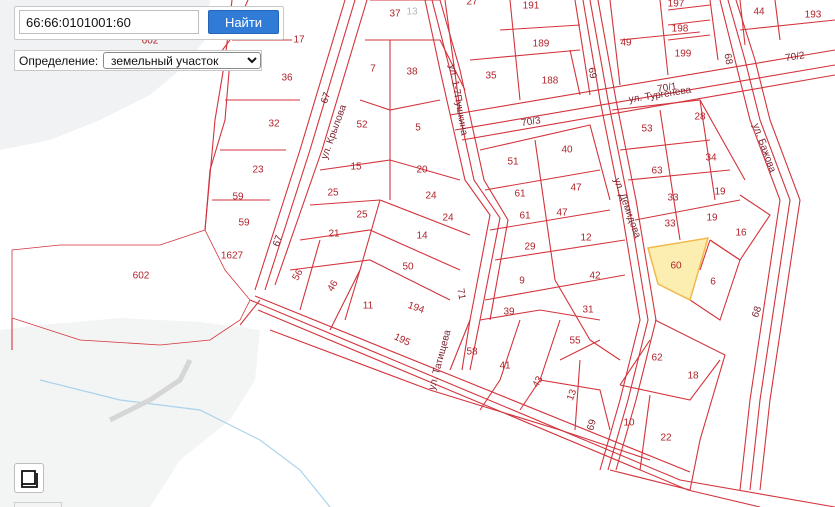  I want to click on parcel-number-label: 9, so click(522, 281).